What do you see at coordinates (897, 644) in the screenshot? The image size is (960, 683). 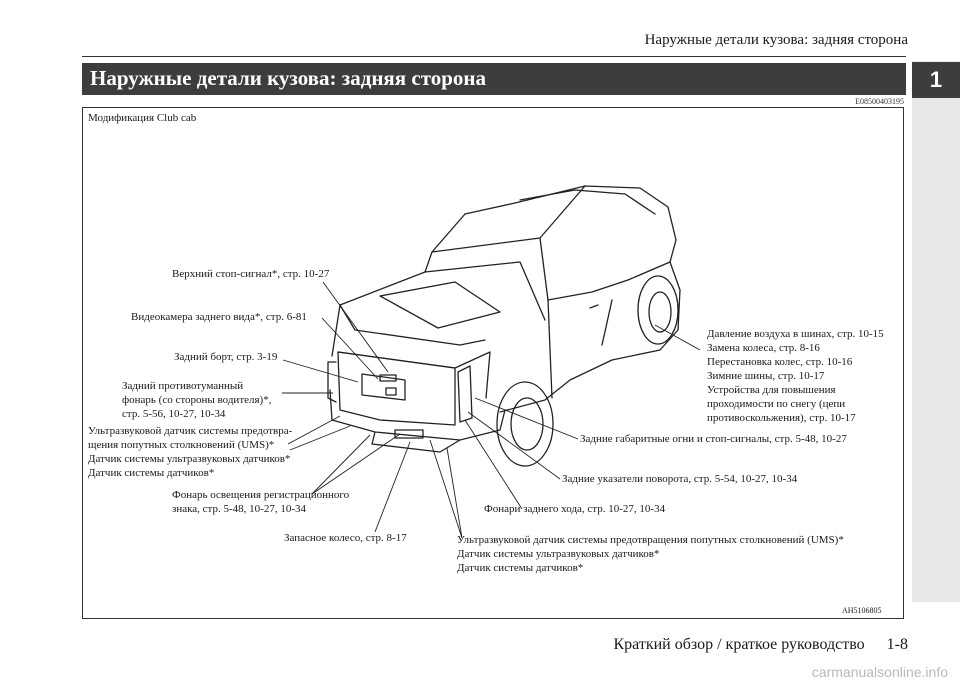 I see `page-number: 1-8` at bounding box center [897, 644].